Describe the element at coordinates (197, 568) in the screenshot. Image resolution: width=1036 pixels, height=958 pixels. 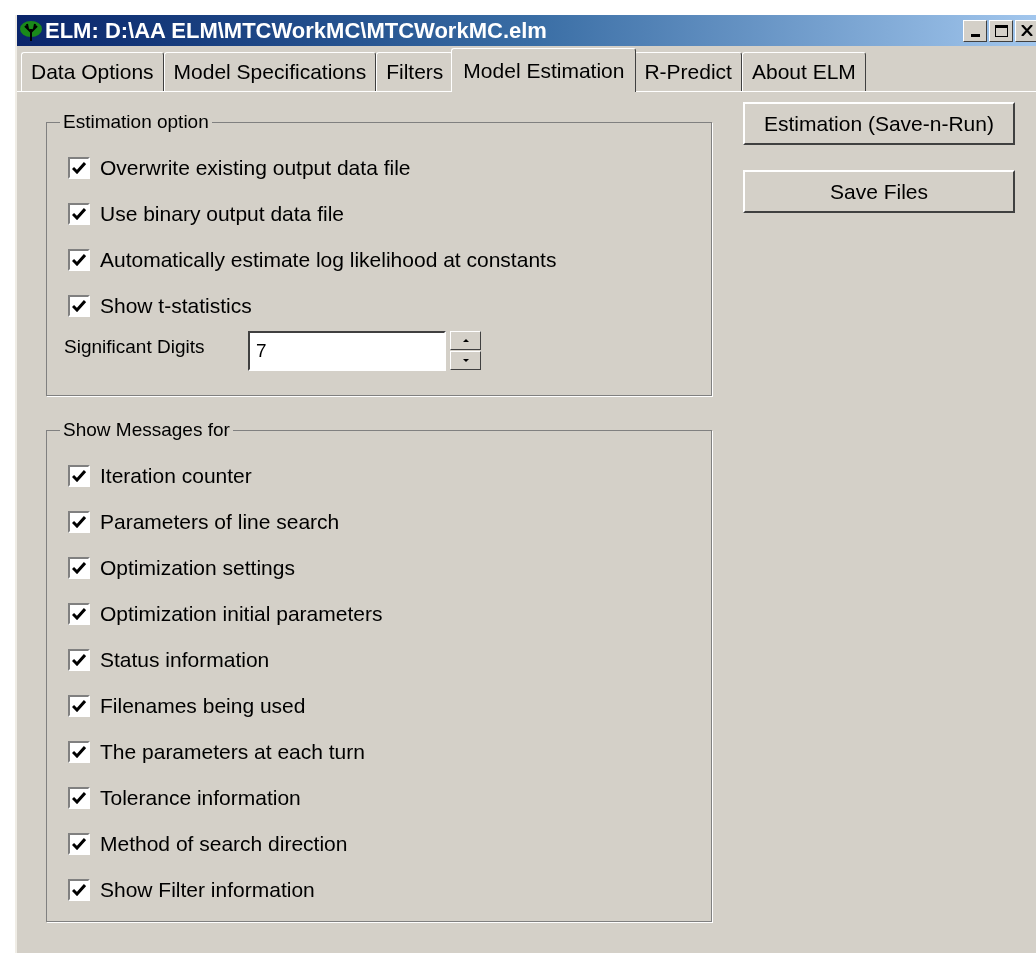
I see `checkbox-label: Optimization settings` at that location.